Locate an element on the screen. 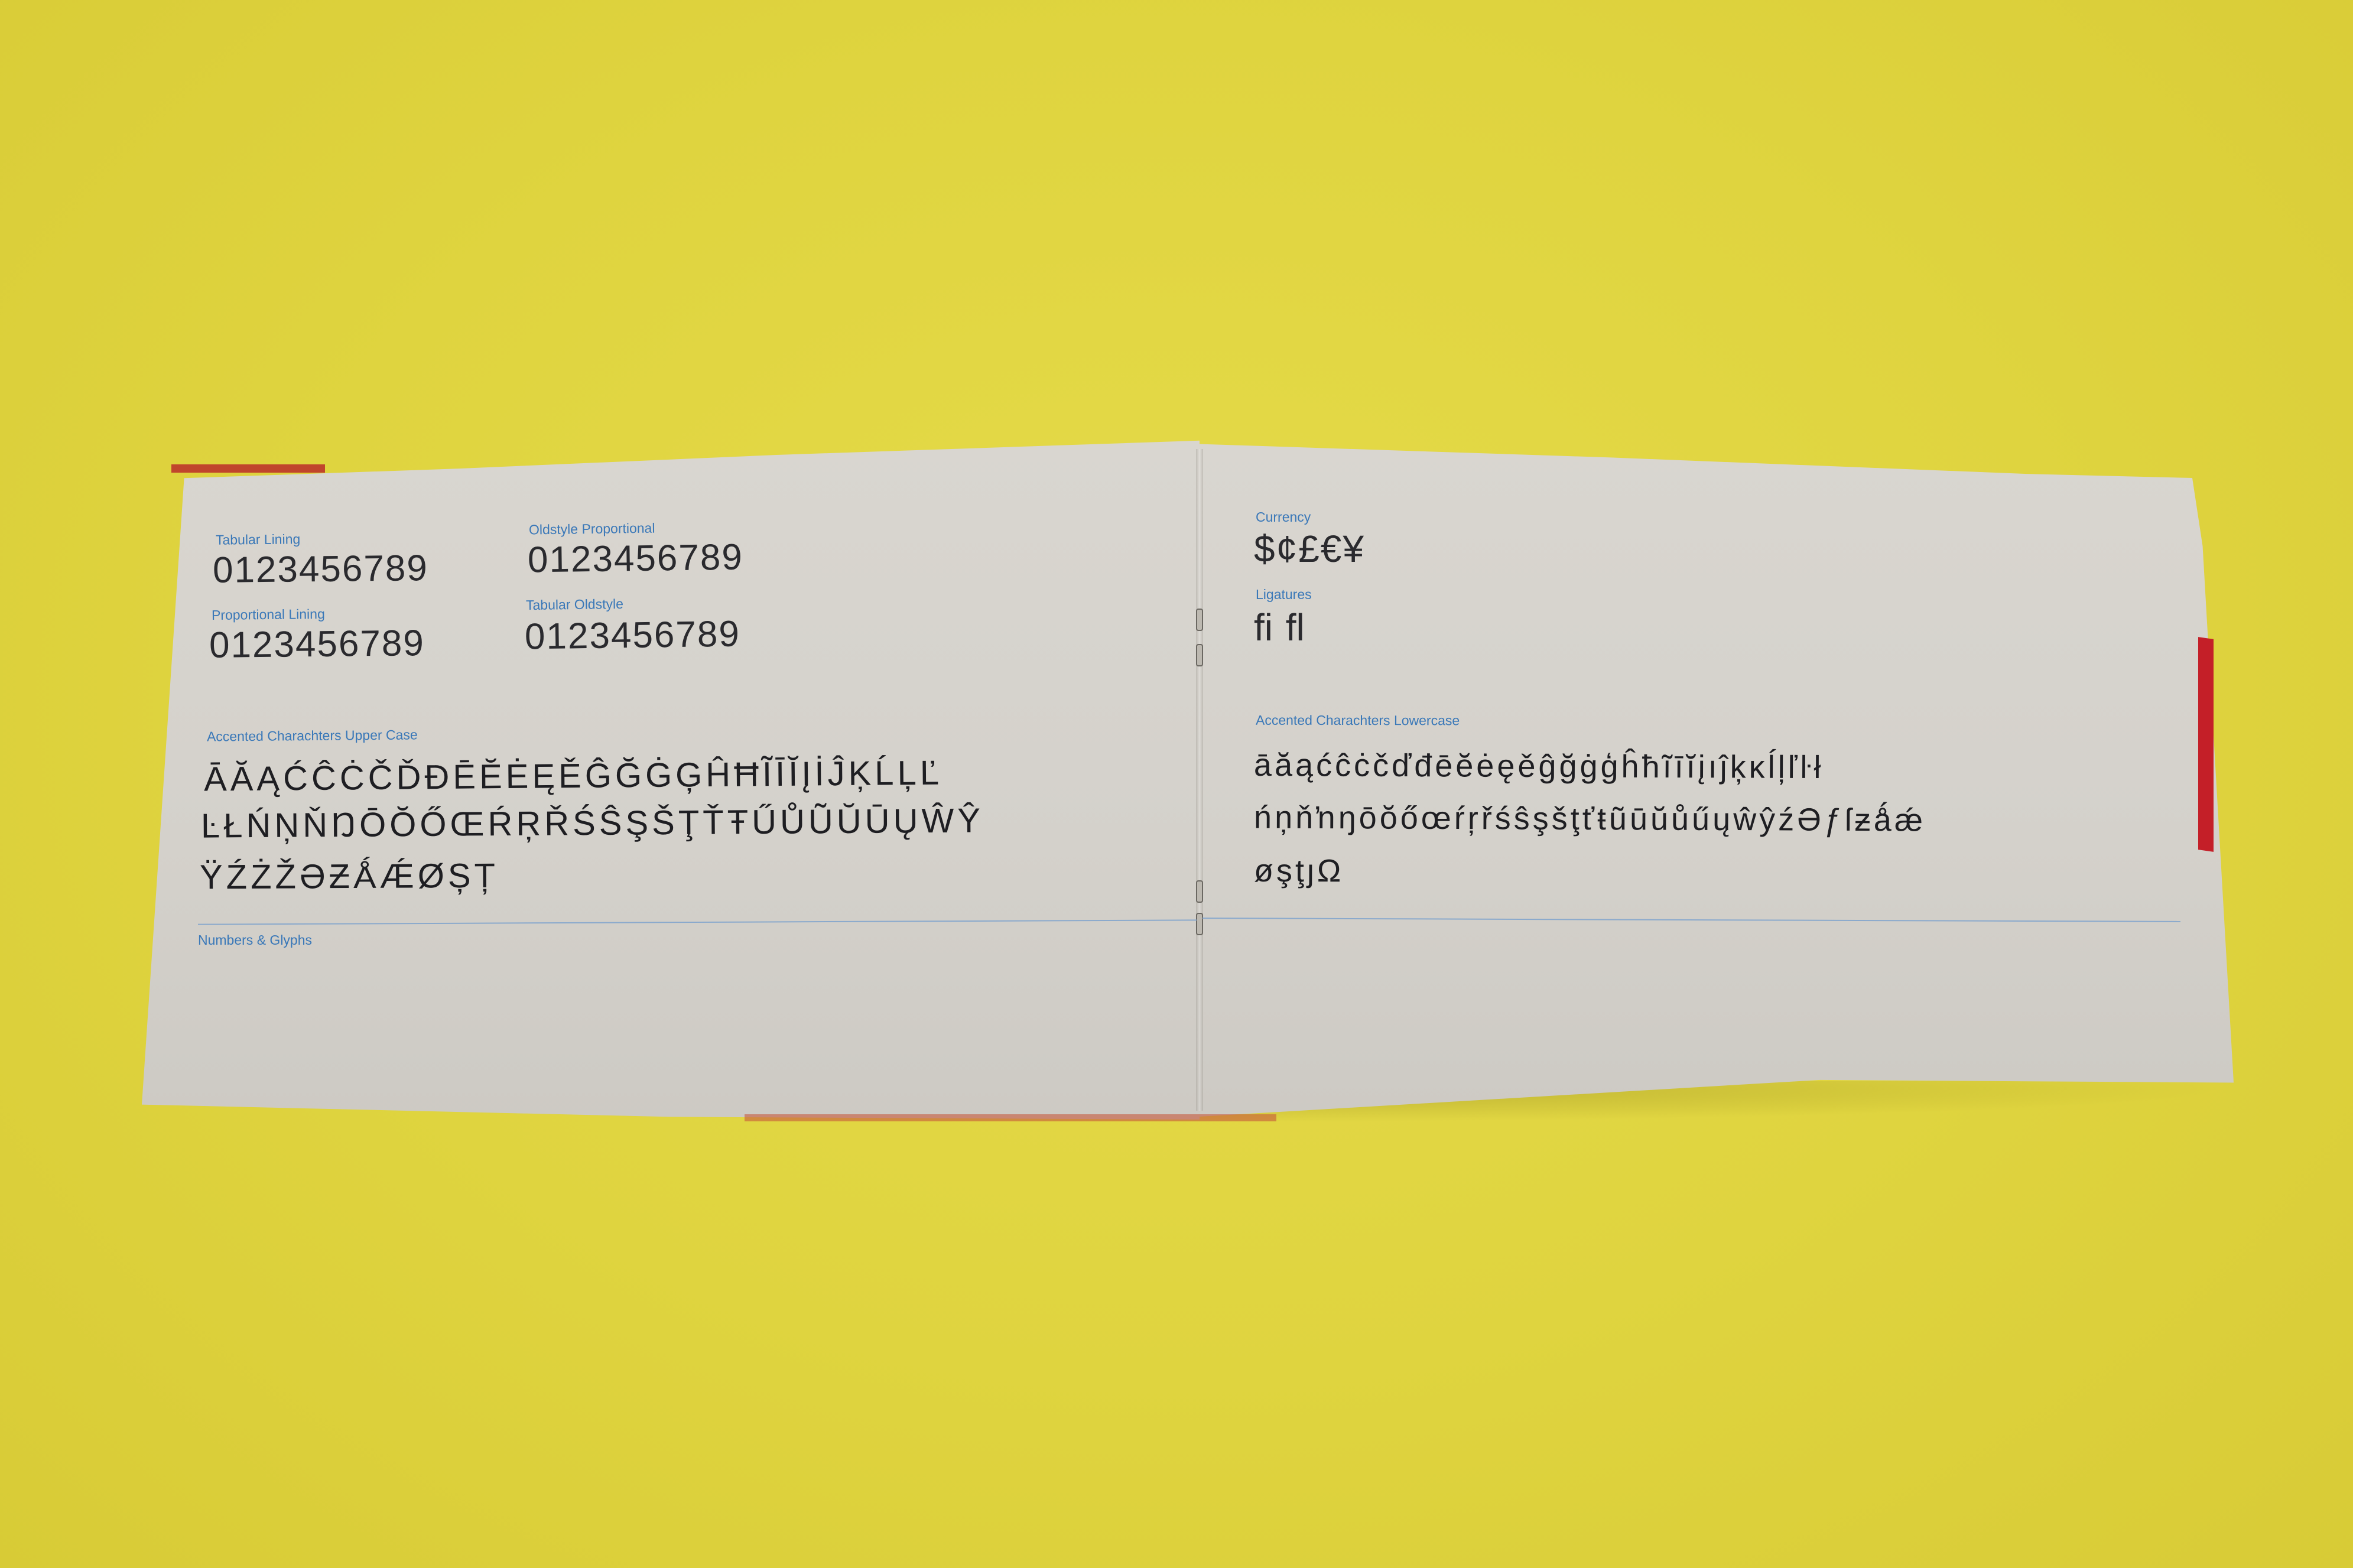  uppercase-line-3: ŸŹŻŽƏƵǺǼØȘȚ is located at coordinates (349, 876).